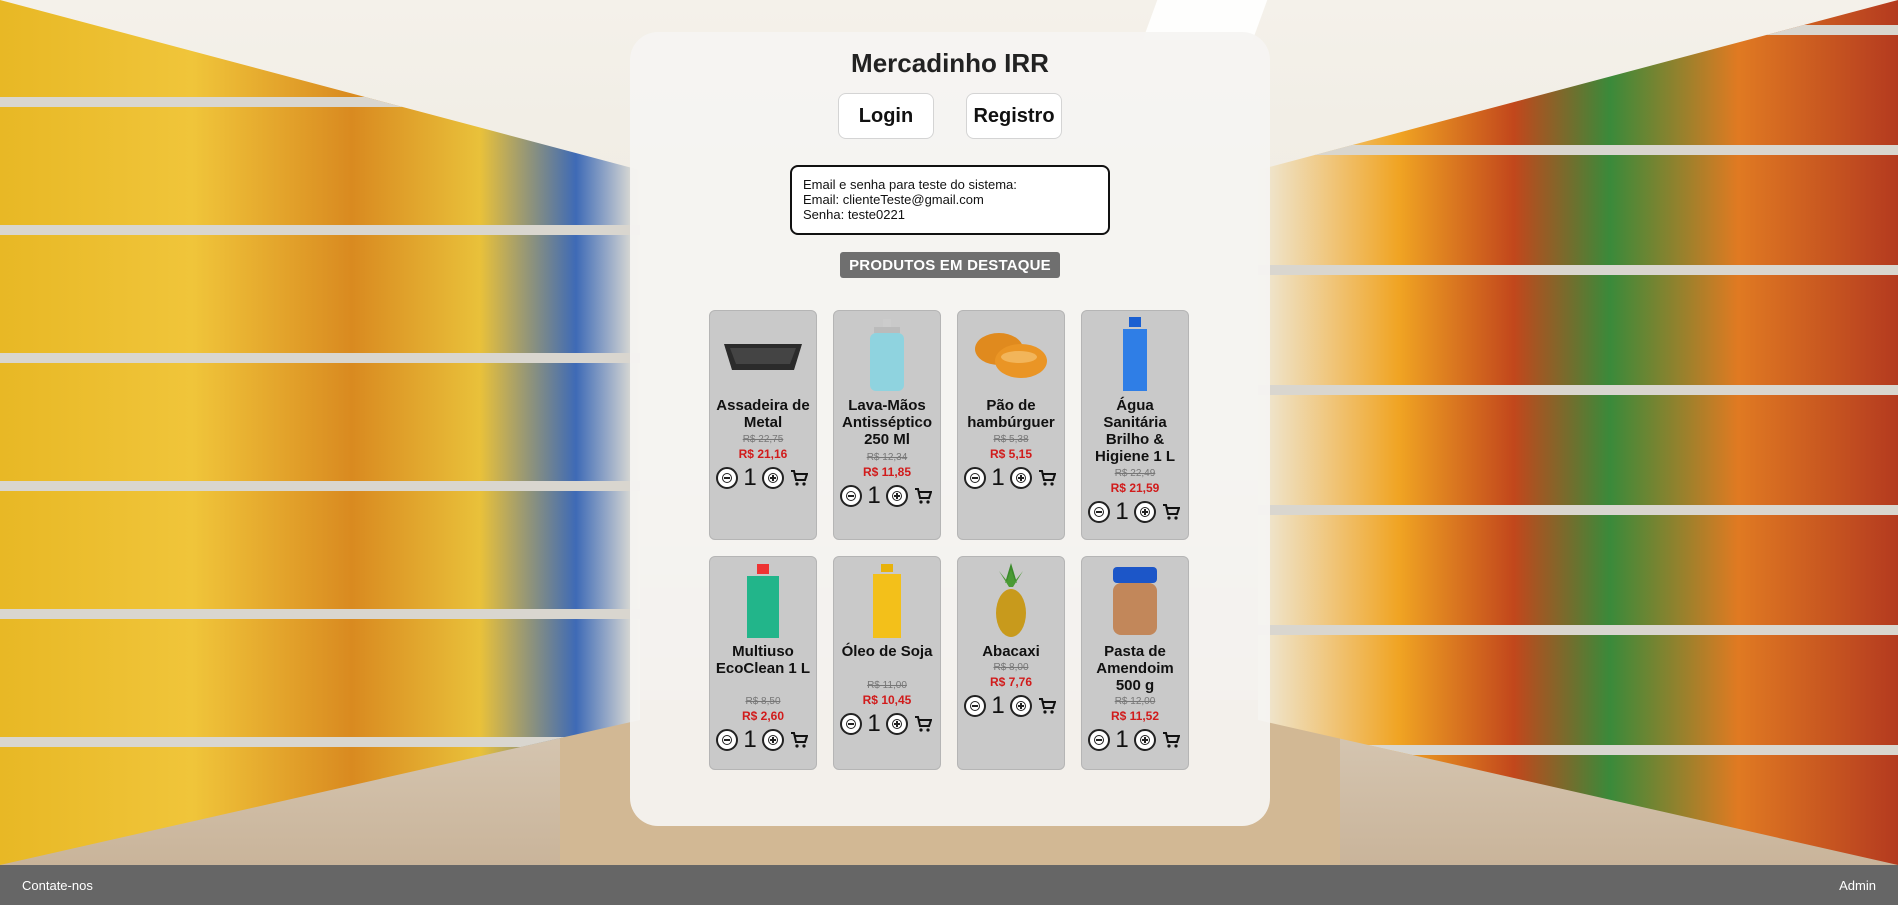 The height and width of the screenshot is (905, 1898). Describe the element at coordinates (1011, 667) in the screenshot. I see `product-old-price: R$ 8,00` at that location.